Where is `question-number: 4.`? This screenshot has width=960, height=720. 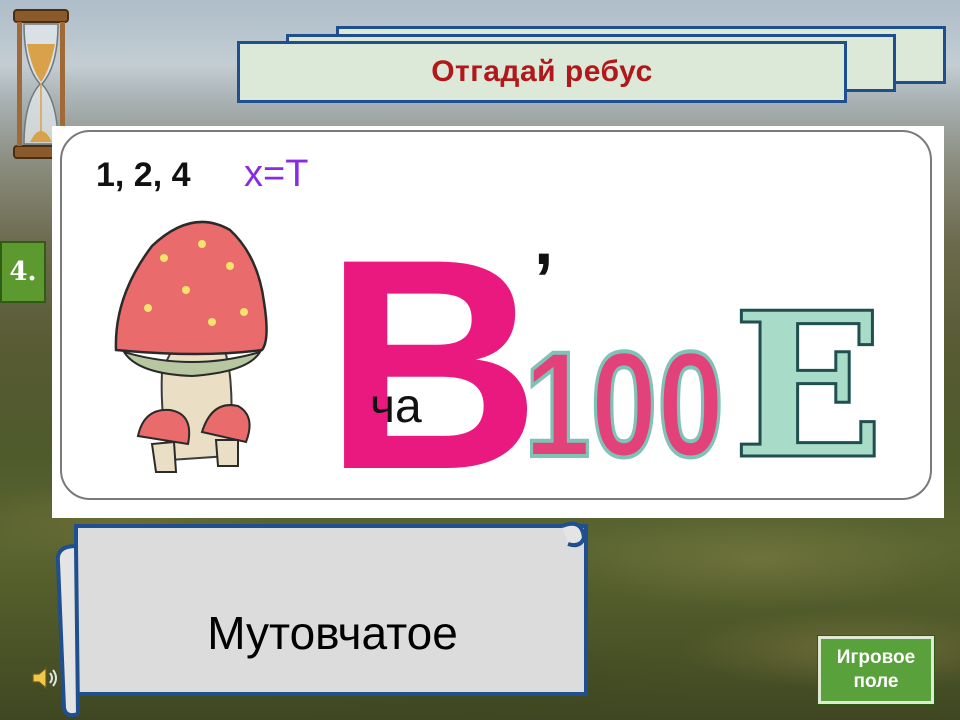 question-number: 4. is located at coordinates (23, 272).